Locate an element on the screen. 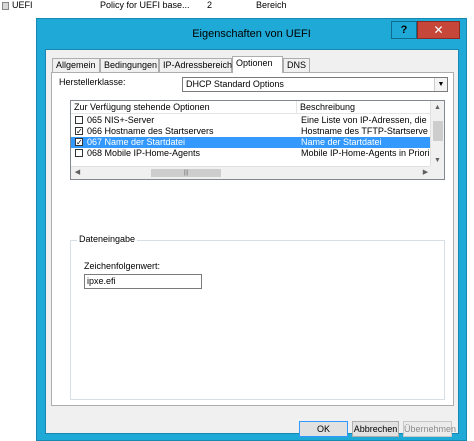 The height and width of the screenshot is (441, 474). tab-allgemein: Allgemein is located at coordinates (76, 65).